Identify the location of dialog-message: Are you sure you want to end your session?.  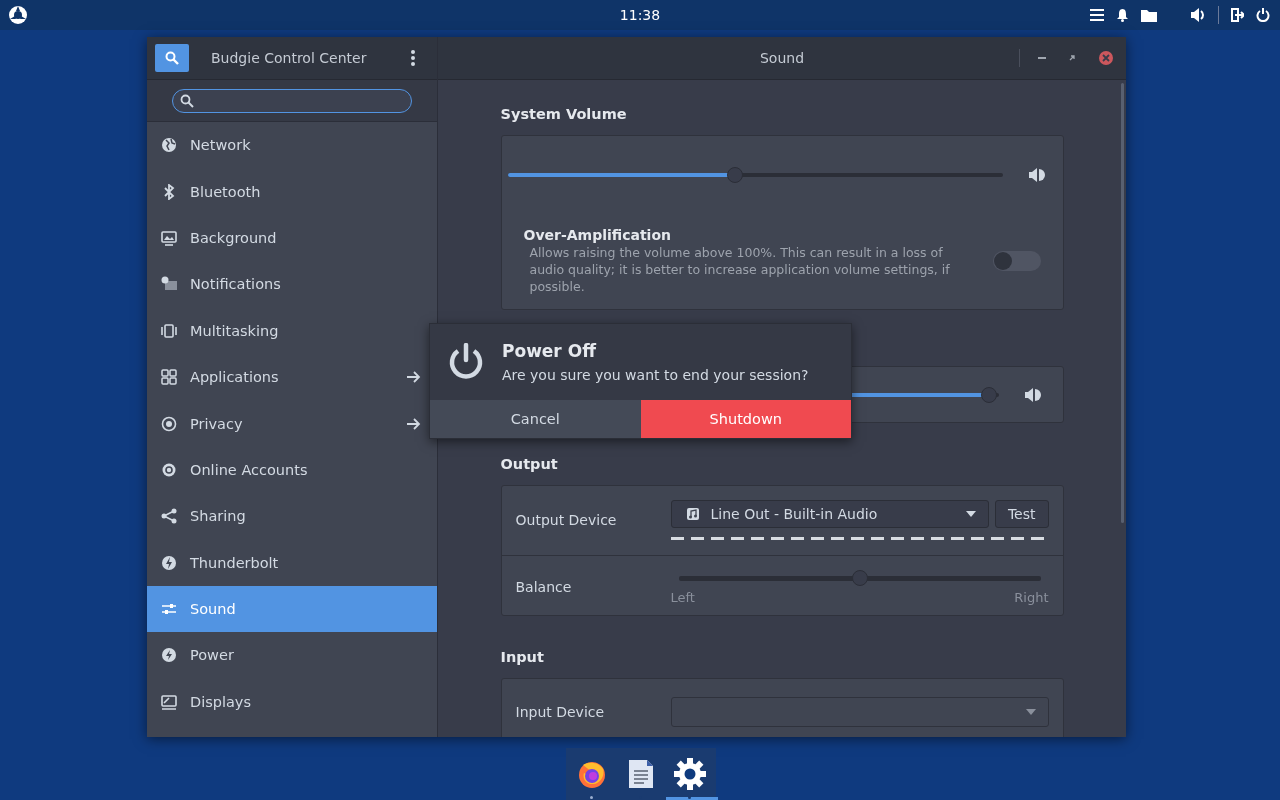
(655, 375).